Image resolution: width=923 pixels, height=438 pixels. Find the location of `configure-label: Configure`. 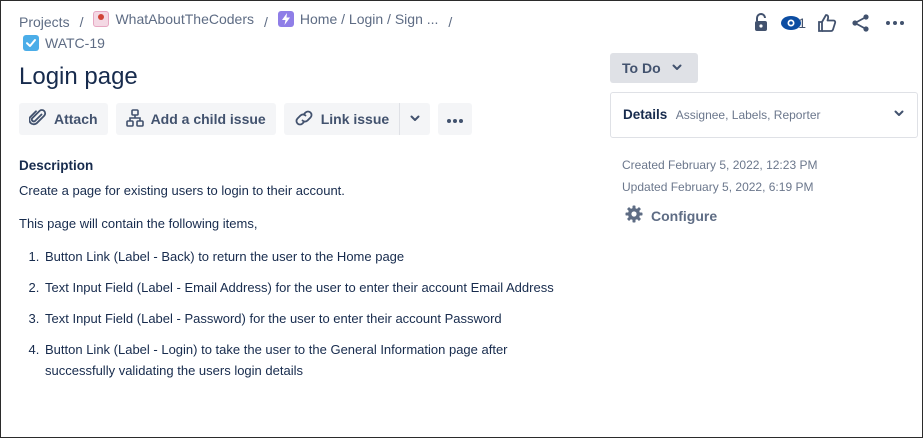

configure-label: Configure is located at coordinates (684, 215).